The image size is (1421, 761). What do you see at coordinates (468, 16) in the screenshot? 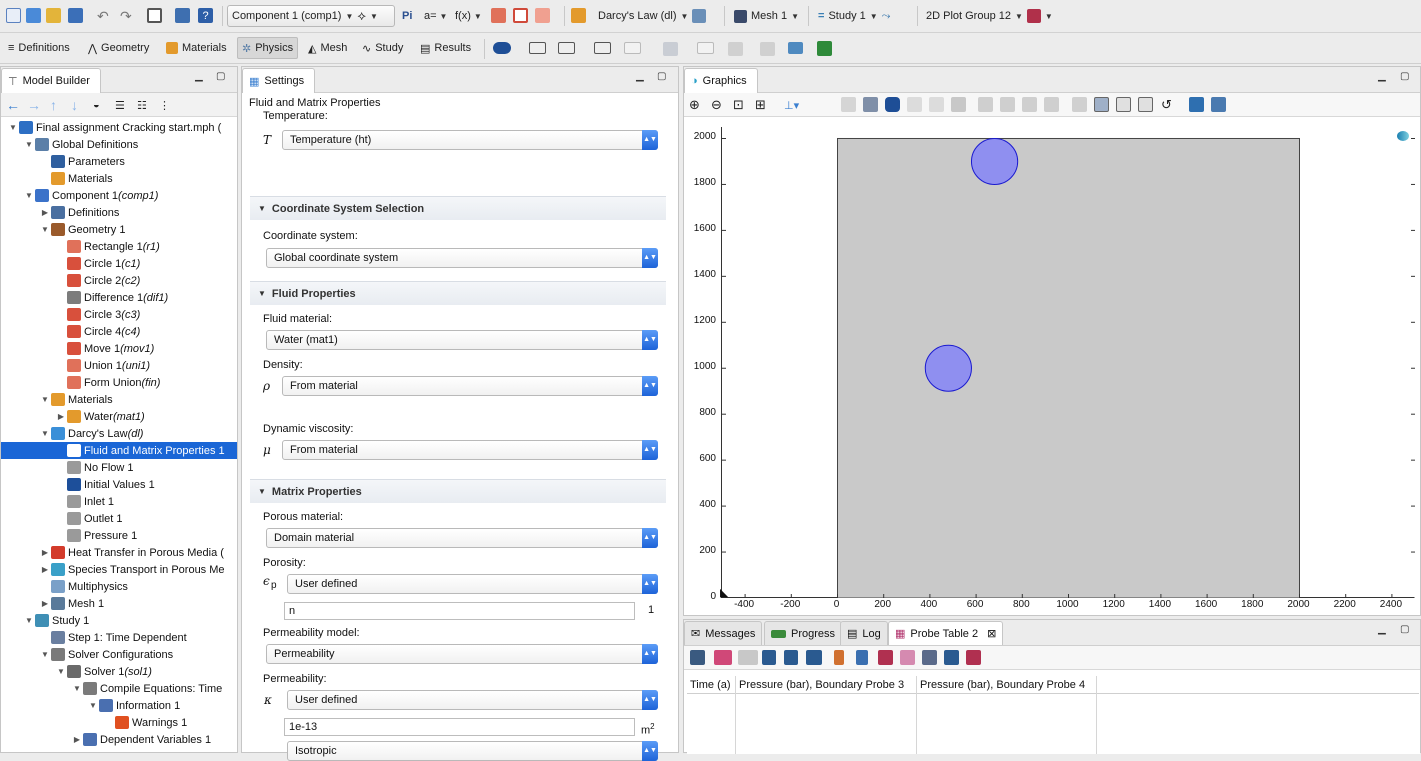
I see `functions-button: f(x) ▼` at bounding box center [468, 16].